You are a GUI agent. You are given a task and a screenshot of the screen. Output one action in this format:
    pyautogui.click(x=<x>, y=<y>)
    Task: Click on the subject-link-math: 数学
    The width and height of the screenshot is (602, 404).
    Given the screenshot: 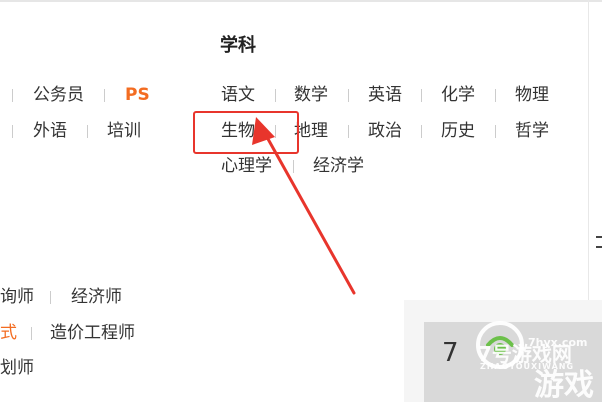 What is the action you would take?
    pyautogui.click(x=311, y=95)
    